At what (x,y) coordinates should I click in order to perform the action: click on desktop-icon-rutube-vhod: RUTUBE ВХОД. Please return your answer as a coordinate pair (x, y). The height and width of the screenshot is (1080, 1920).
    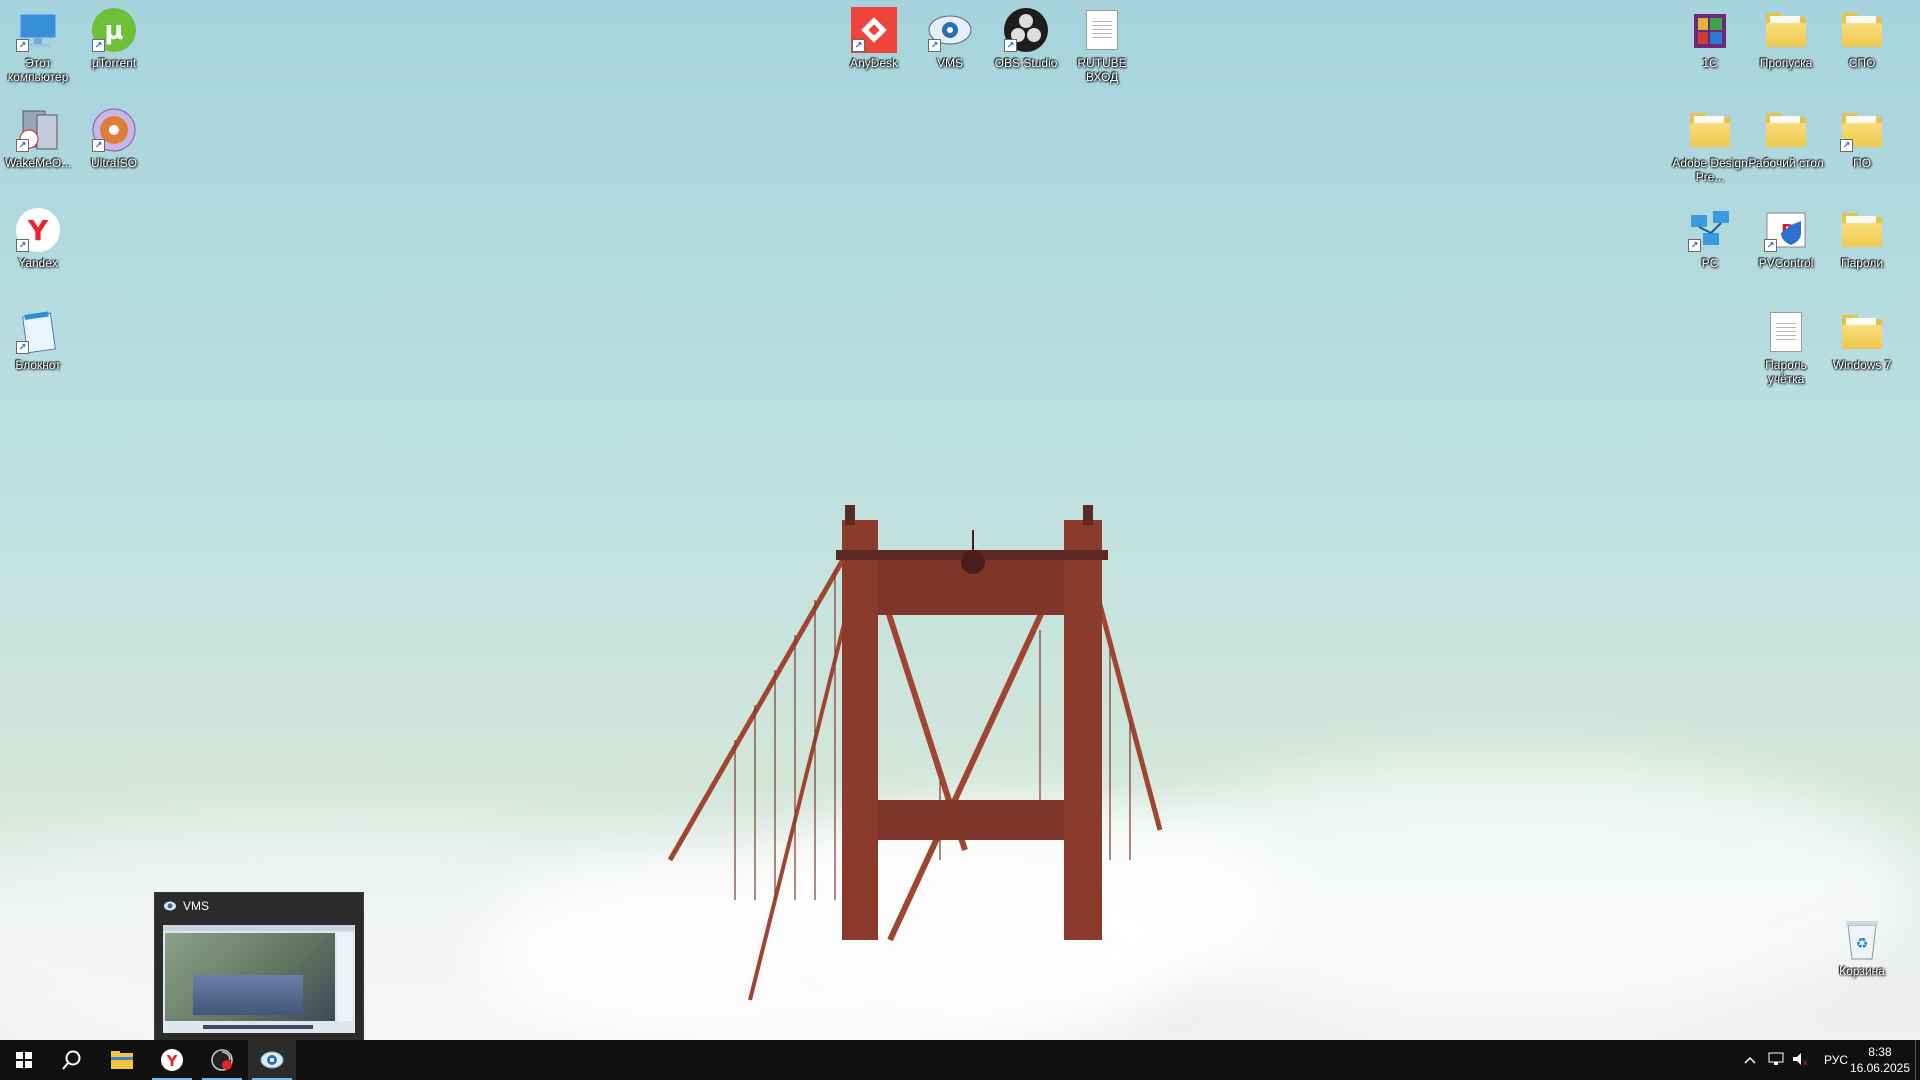
    Looking at the image, I should click on (1102, 51).